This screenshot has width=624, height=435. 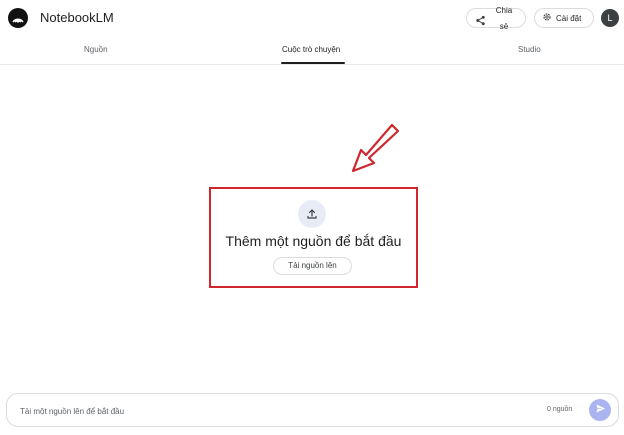 I want to click on gear-icon, so click(x=547, y=18).